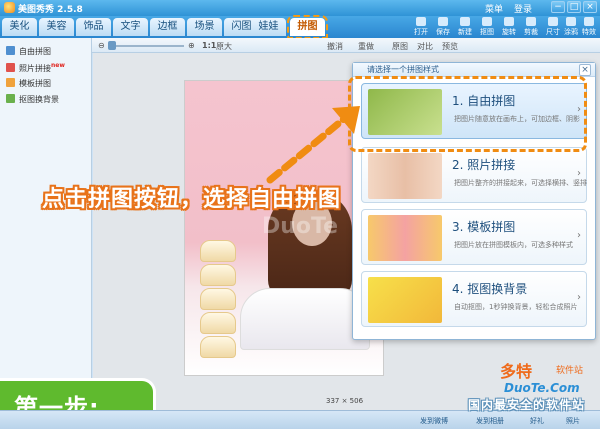 This screenshot has width=600, height=429. I want to click on sidebar-item-cutout-background: 抠图换背景, so click(32, 100).